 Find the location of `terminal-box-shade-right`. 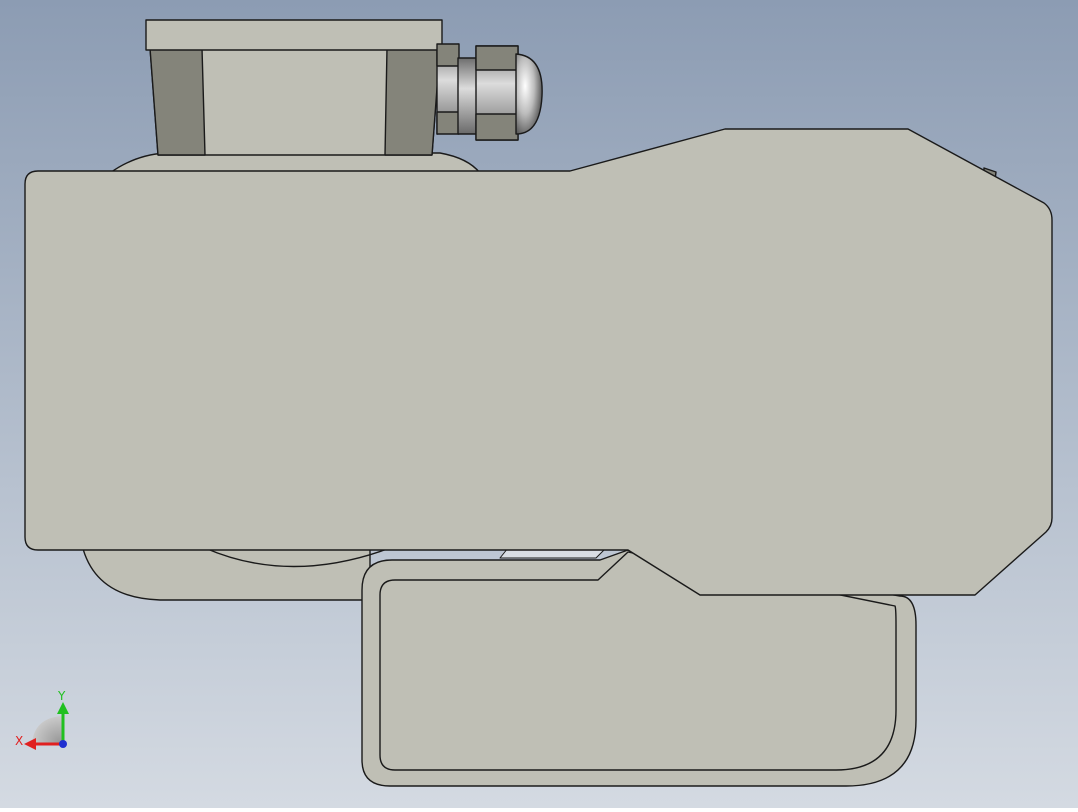

terminal-box-shade-right is located at coordinates (412, 101).